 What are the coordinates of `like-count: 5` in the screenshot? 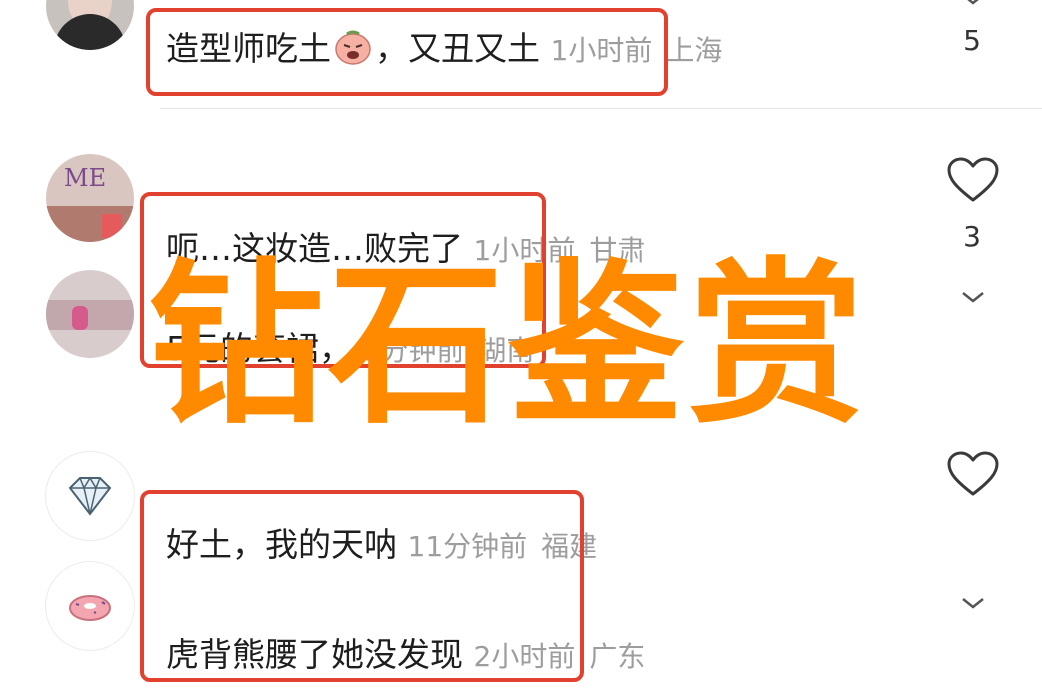 It's located at (972, 40).